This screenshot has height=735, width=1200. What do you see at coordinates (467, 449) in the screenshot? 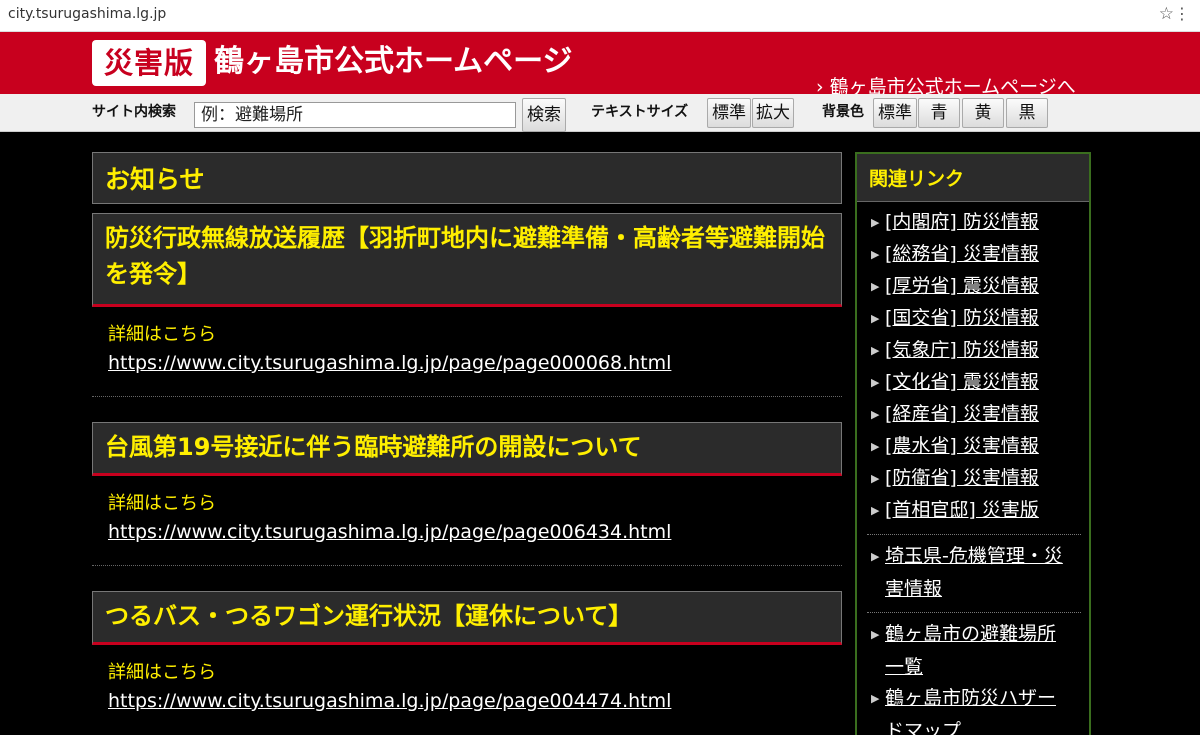
I see `article-title: 台風第19号接近に伴う臨時避難所の開設について` at bounding box center [467, 449].